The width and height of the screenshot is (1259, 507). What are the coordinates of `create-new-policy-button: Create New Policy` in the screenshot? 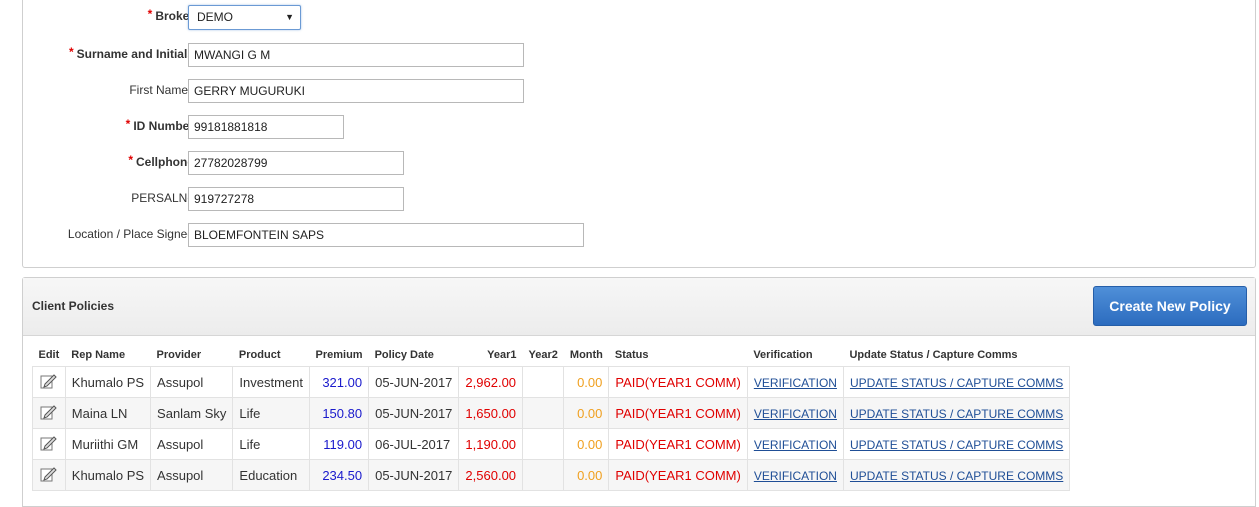 It's located at (1170, 306).